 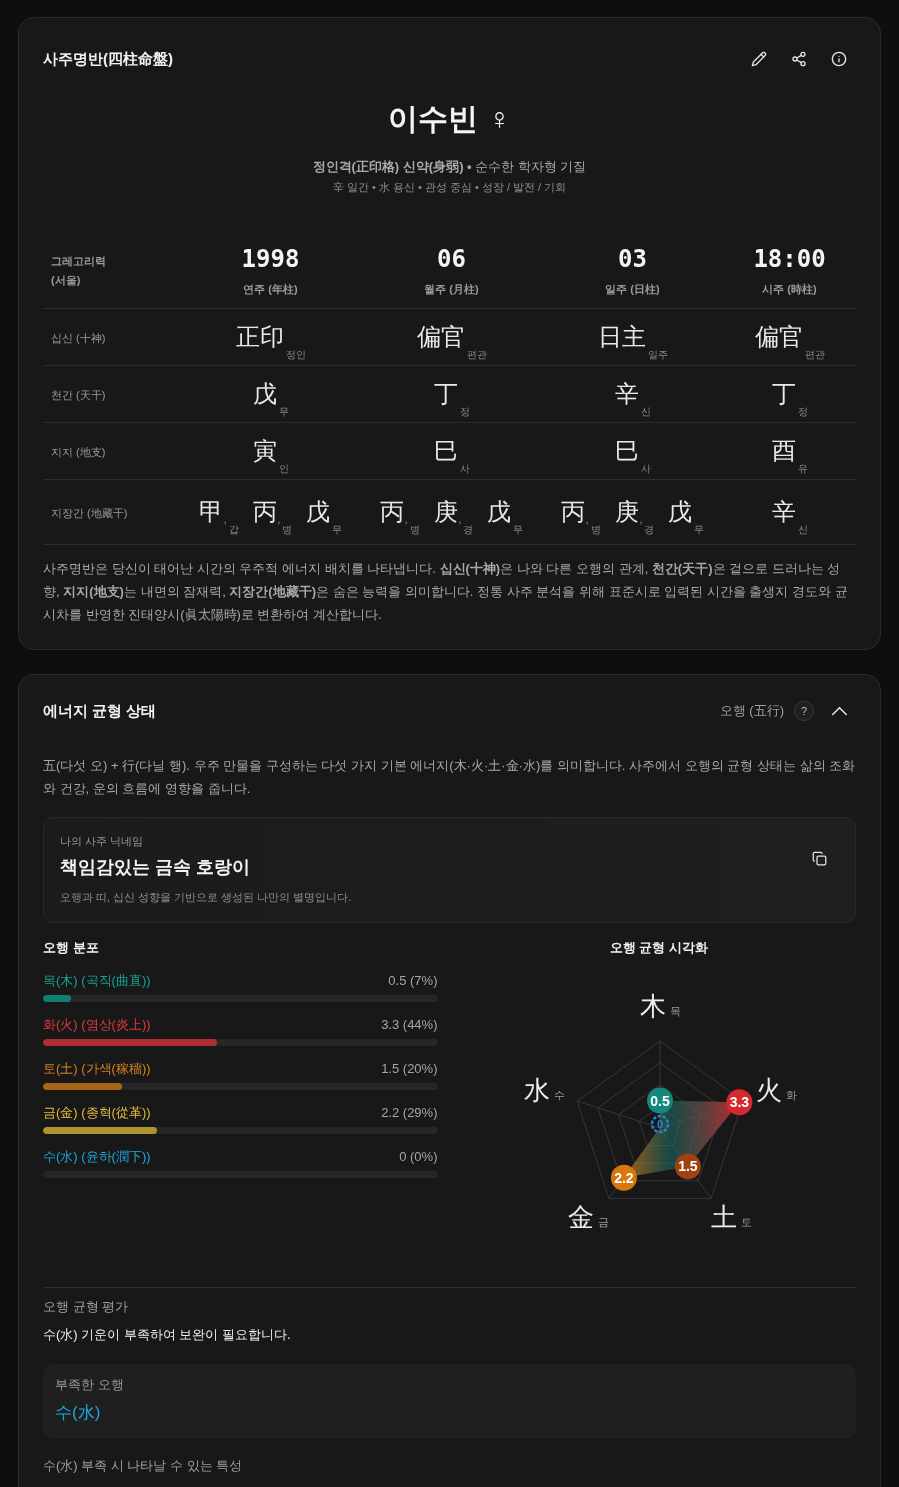 I want to click on description-text: 사주명반은 당신이 태어난 시간의 우주적 에너지 배치를 나타냅니다. 십신(十神)은 나와 다른 오행의 관계, 천간(天干)은 겉으로 드러나는 성향, 지지(地支)는 내면의 잠재력, 지장간(地藏干)은 숨은 능력을 의미합니다. 정통 사주 분석을 위해 표준시로 입력된 시간을 출생지 경도와 균시차를 반영한 진태양시(眞太陽時)로 변환하여 계산합니다., so click(x=446, y=592).